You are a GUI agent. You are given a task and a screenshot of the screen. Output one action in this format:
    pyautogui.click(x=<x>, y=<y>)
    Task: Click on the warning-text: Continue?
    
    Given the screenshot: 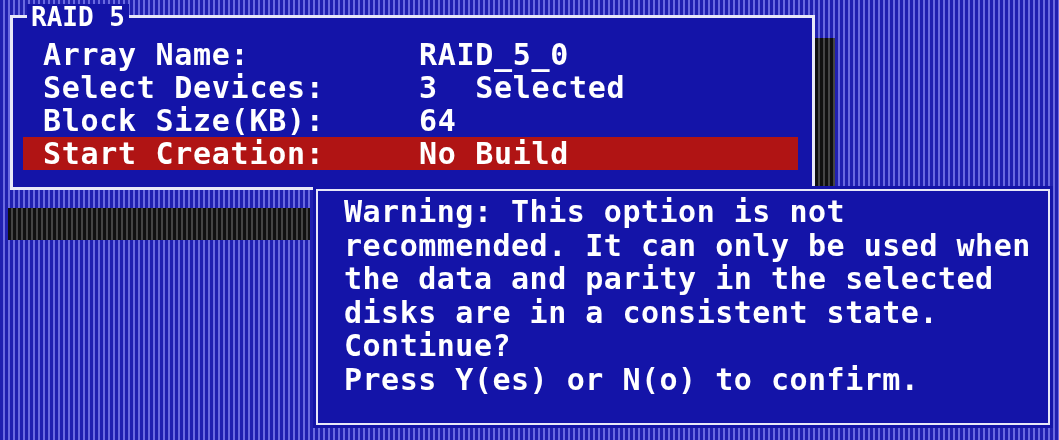 What is the action you would take?
    pyautogui.click(x=428, y=346)
    